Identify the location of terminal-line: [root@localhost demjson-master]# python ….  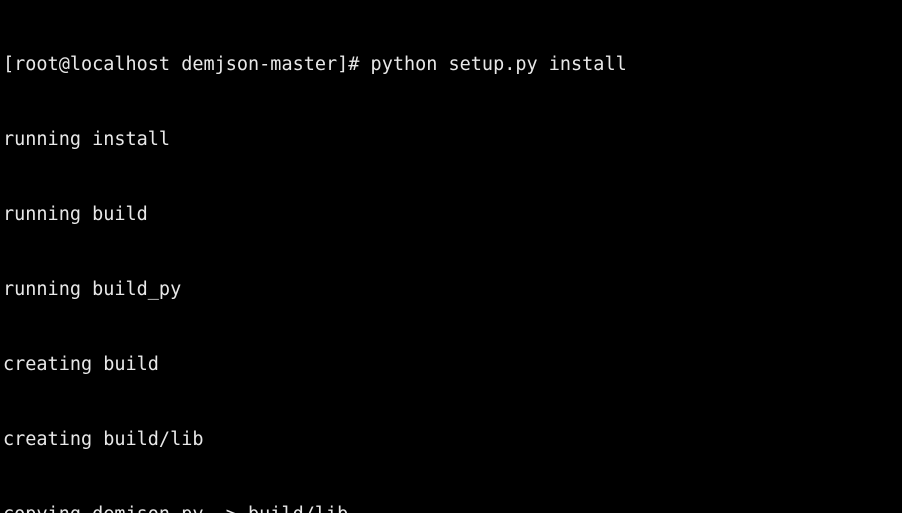
(452, 64).